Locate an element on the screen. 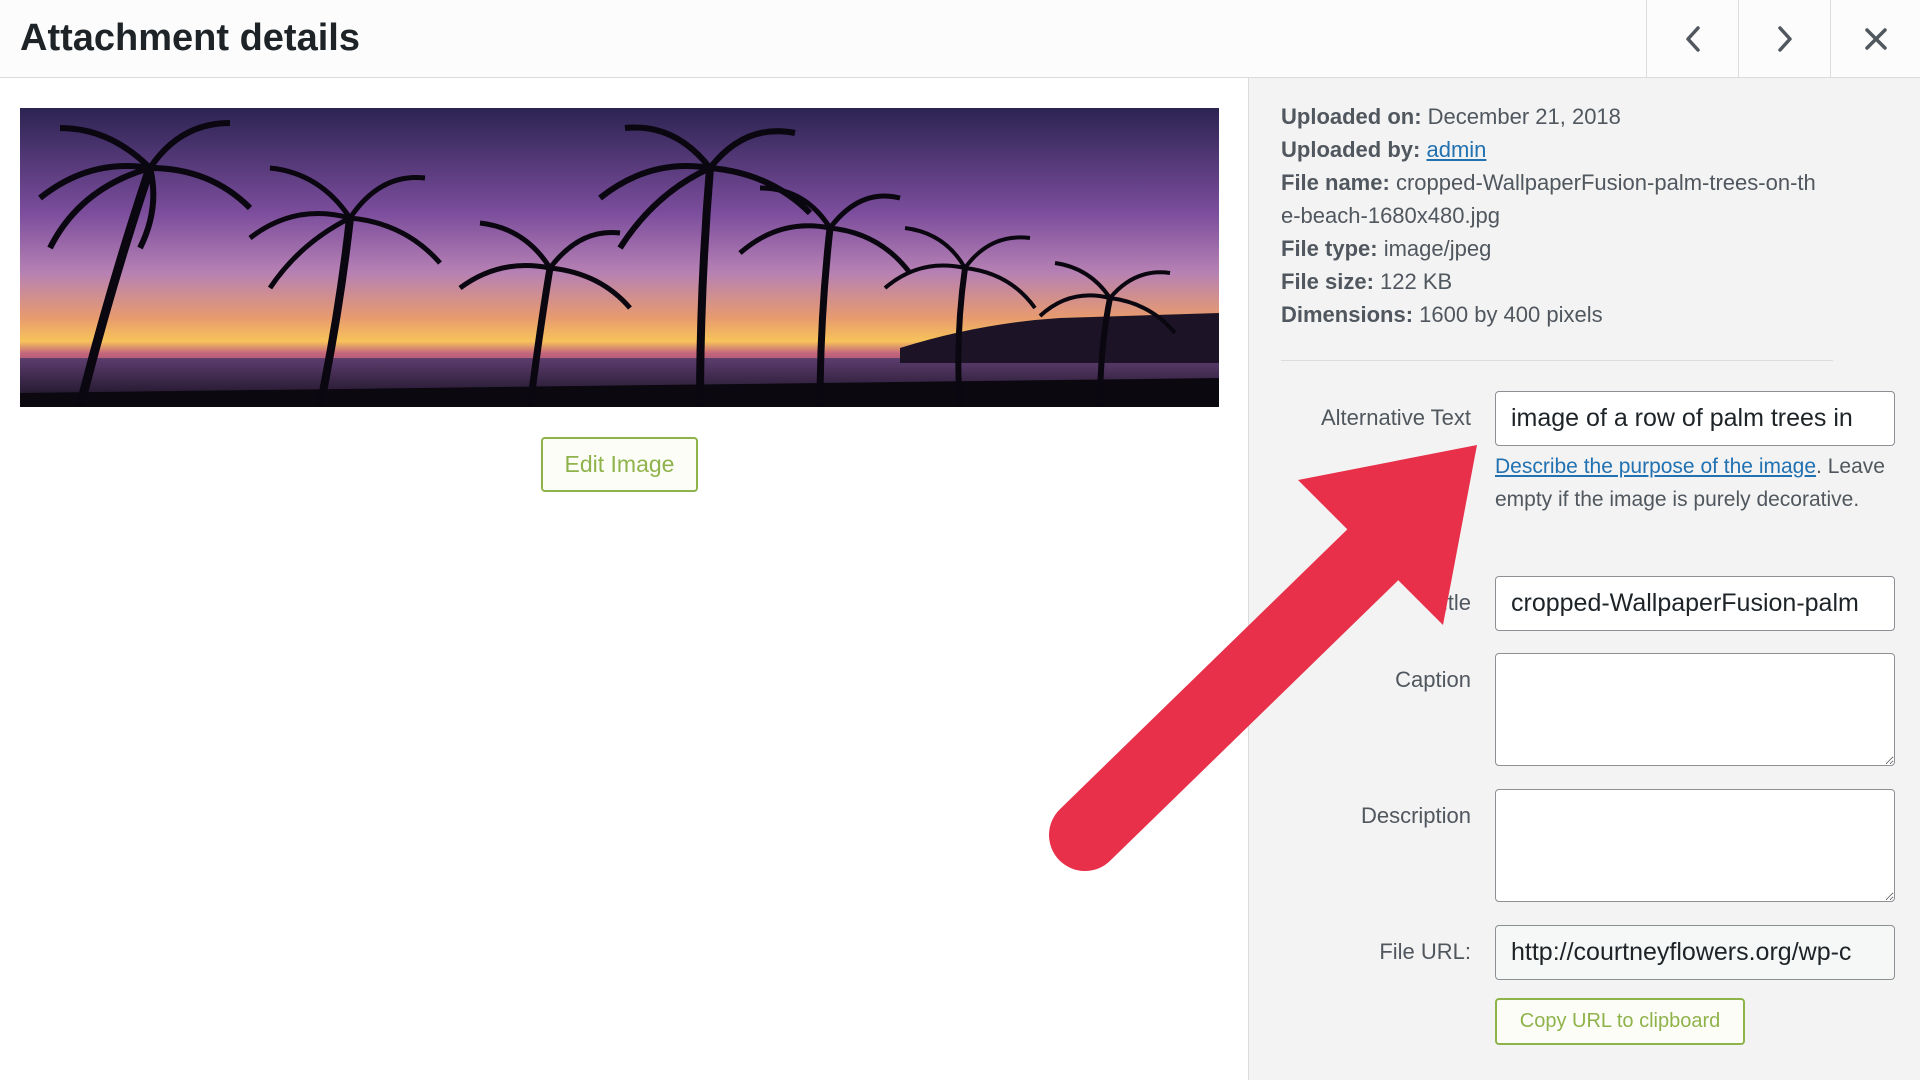  file-size-label: File size: is located at coordinates (1327, 281).